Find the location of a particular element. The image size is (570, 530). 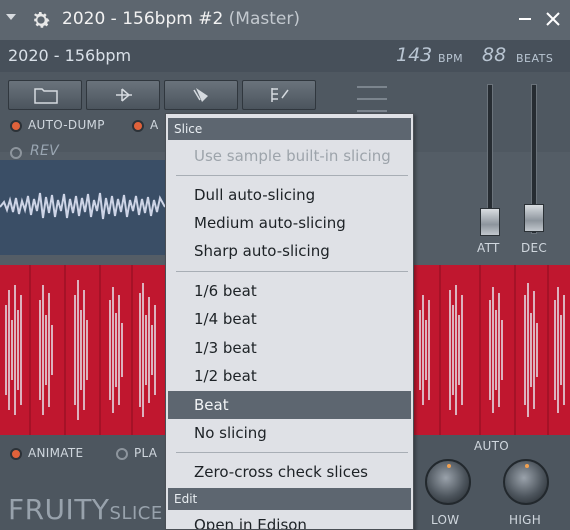

marker-icon is located at coordinates (280, 95).